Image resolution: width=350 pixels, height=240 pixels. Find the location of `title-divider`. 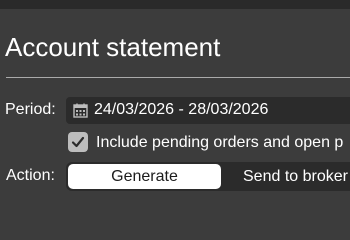

title-divider is located at coordinates (178, 77).